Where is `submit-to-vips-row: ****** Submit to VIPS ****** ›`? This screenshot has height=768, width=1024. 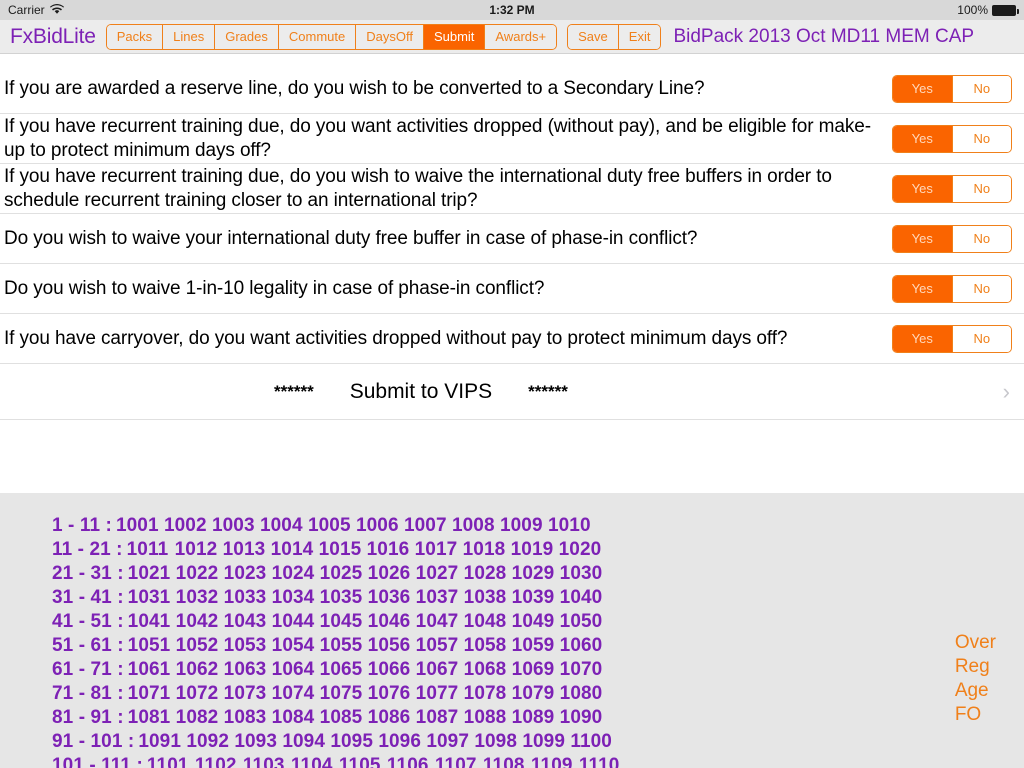
submit-to-vips-row: ****** Submit to VIPS ****** › is located at coordinates (512, 392).